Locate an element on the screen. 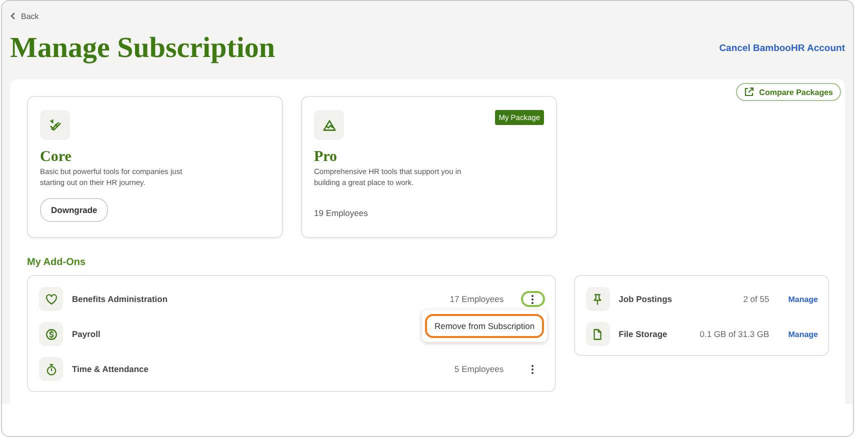 This screenshot has width=855, height=439. external-link-icon is located at coordinates (749, 92).